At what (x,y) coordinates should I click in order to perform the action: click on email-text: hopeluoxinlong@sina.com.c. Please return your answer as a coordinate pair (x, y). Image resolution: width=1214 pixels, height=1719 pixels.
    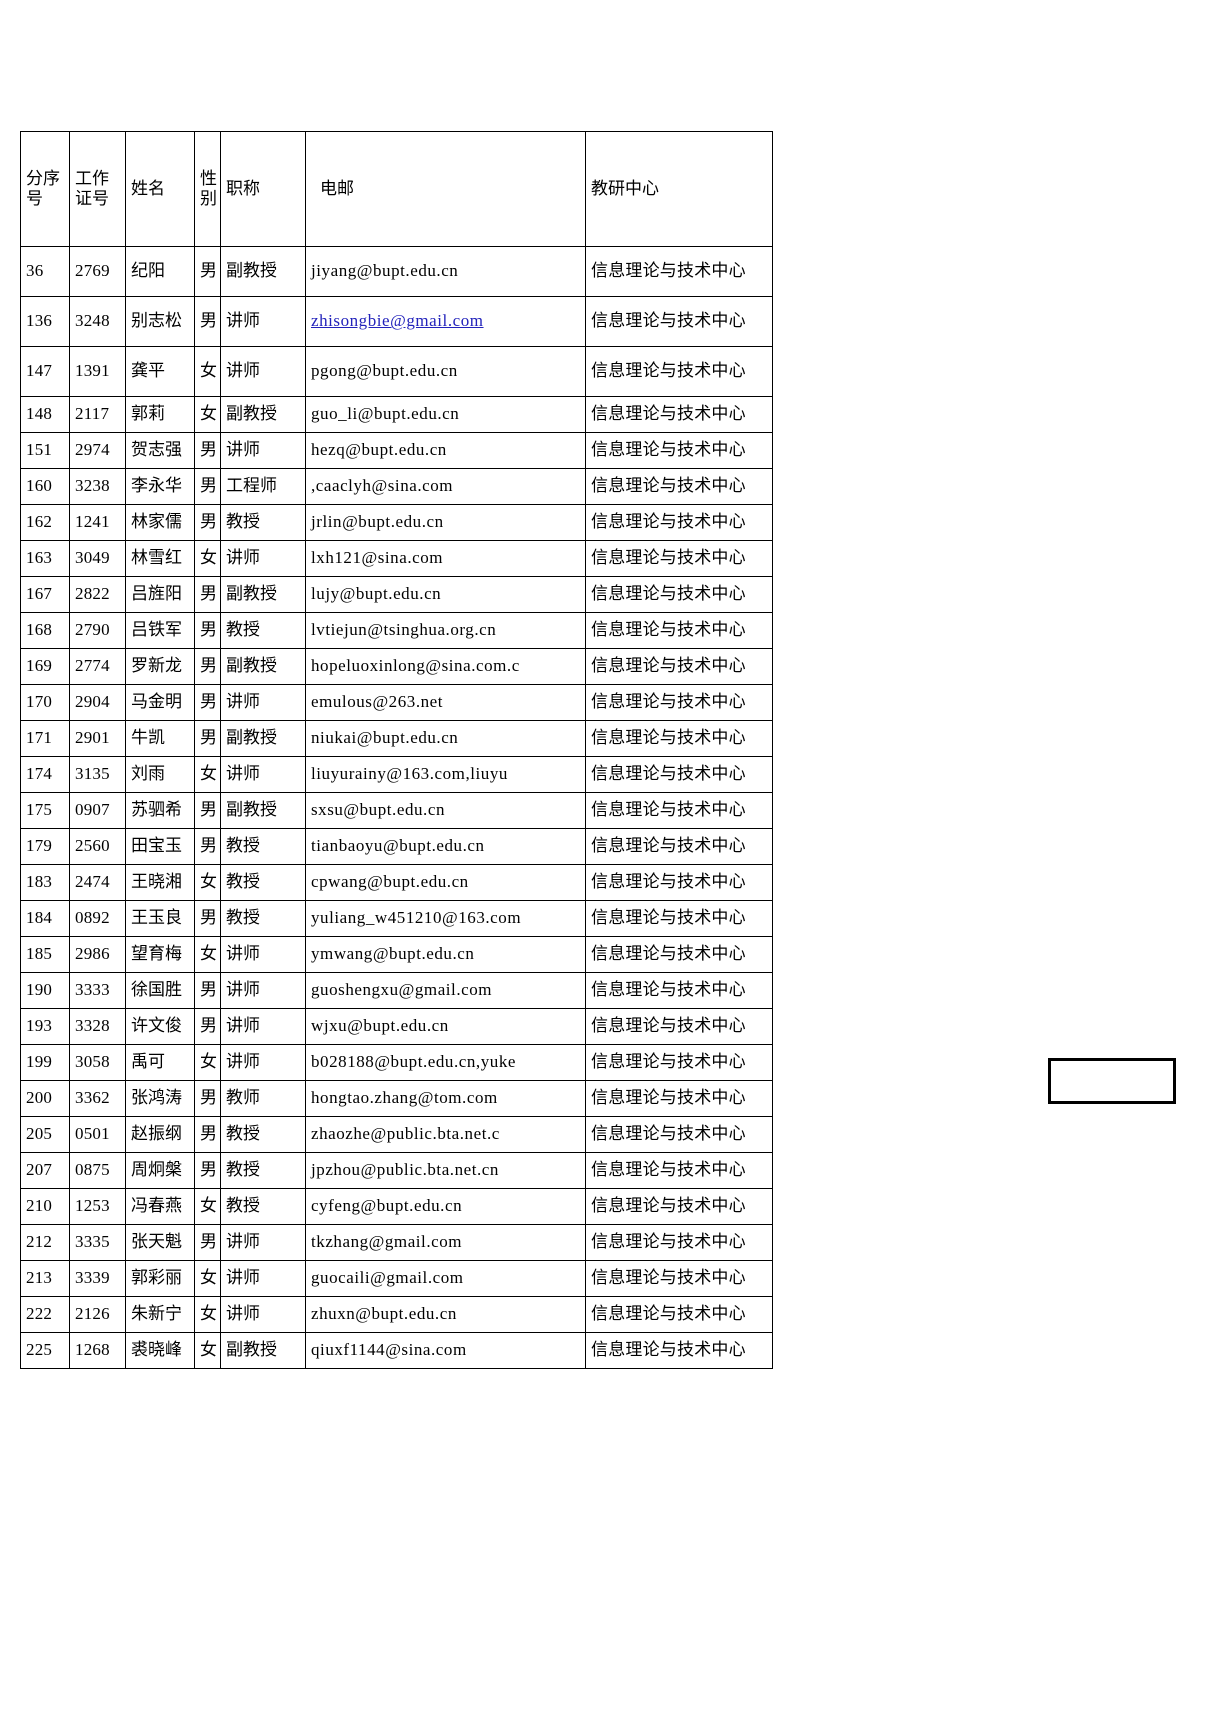
    Looking at the image, I should click on (415, 666).